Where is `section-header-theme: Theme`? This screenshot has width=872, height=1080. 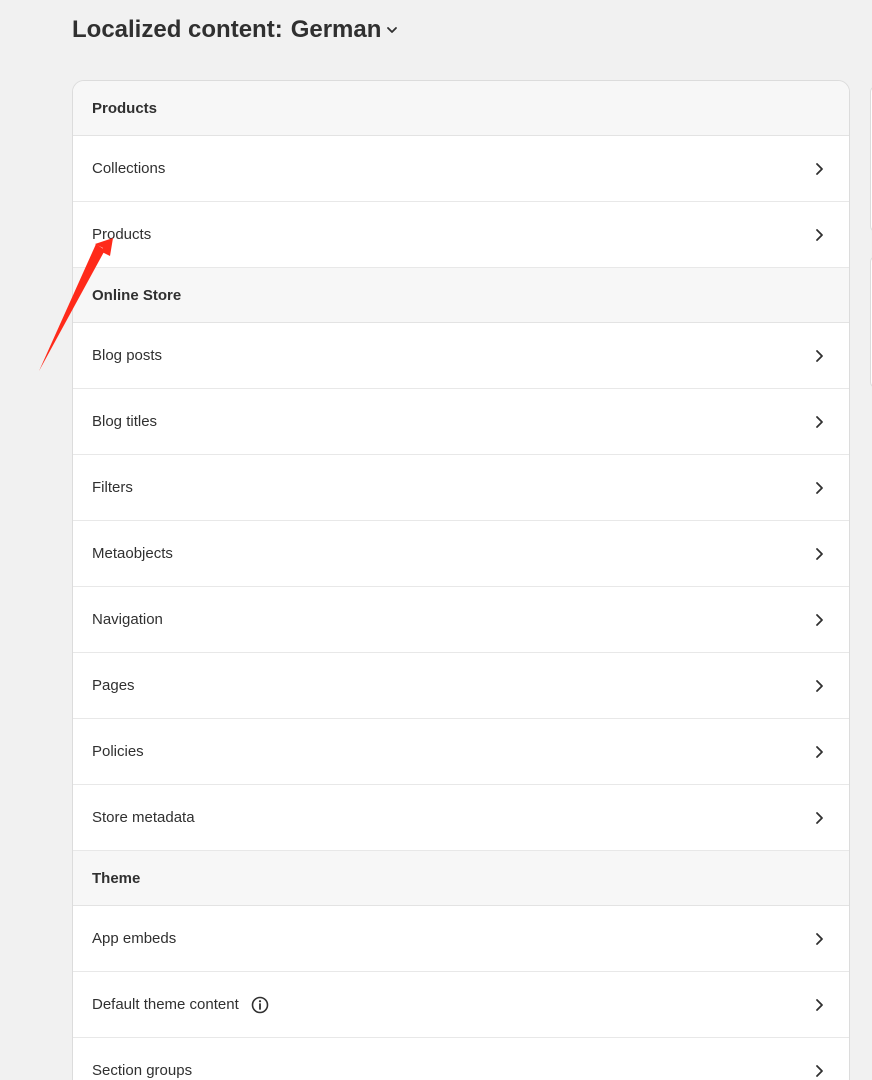
section-header-theme: Theme is located at coordinates (461, 878).